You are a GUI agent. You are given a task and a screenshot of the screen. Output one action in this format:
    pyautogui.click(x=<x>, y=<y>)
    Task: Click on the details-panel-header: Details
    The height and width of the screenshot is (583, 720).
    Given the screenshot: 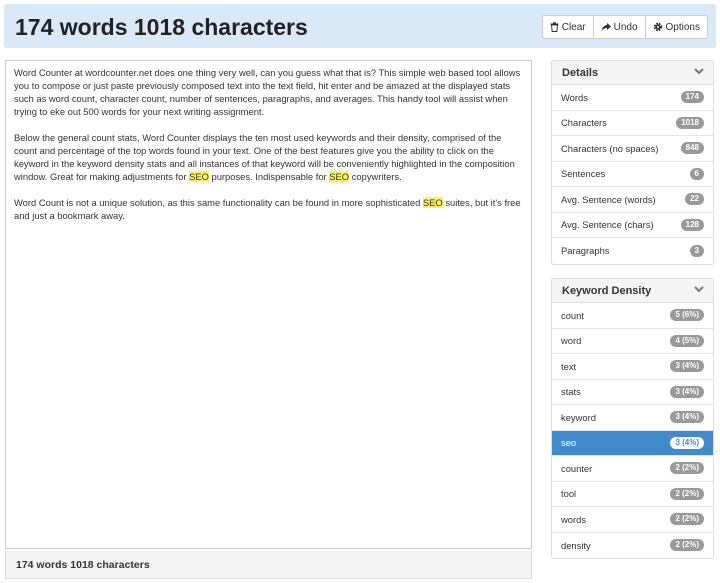 What is the action you would take?
    pyautogui.click(x=632, y=73)
    